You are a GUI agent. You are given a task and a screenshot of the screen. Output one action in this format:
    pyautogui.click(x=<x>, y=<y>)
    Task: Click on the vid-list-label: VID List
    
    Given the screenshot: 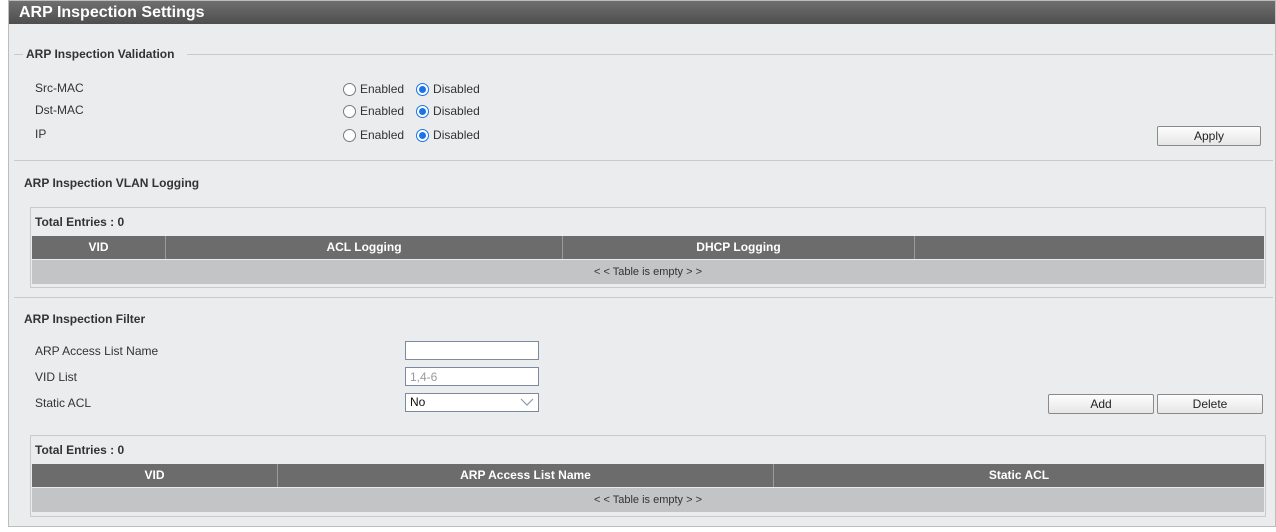 What is the action you would take?
    pyautogui.click(x=56, y=377)
    